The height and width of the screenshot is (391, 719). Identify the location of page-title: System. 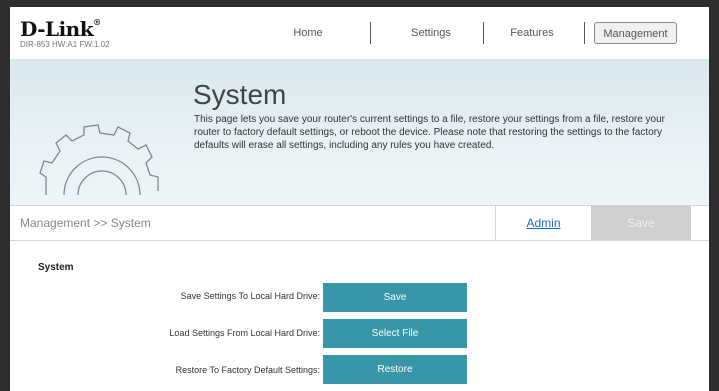
(240, 94).